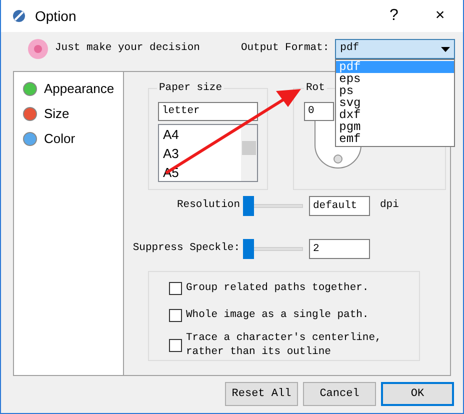 Image resolution: width=464 pixels, height=414 pixels. I want to click on dropdown-option: ps, so click(395, 91).